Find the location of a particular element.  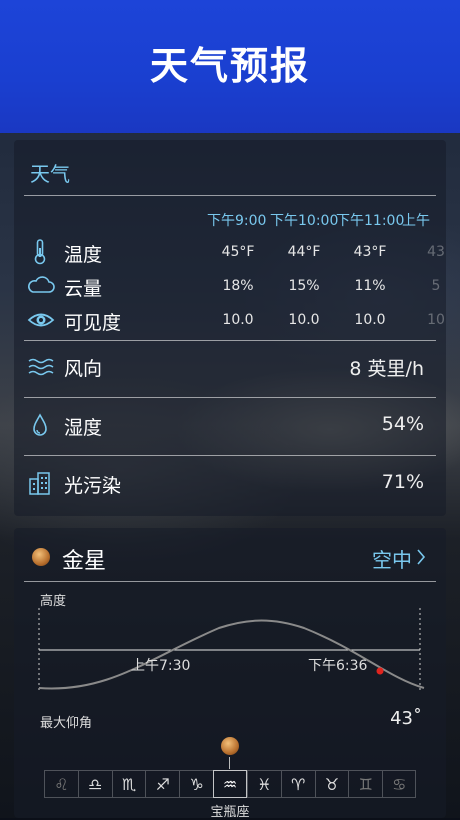

eye-icon is located at coordinates (40, 320).